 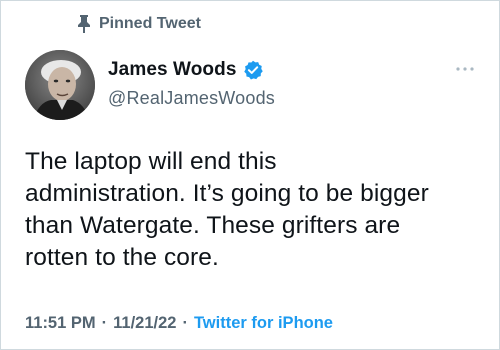 I want to click on tweet-text-line: than Watergate. These grifters are, so click(x=213, y=225).